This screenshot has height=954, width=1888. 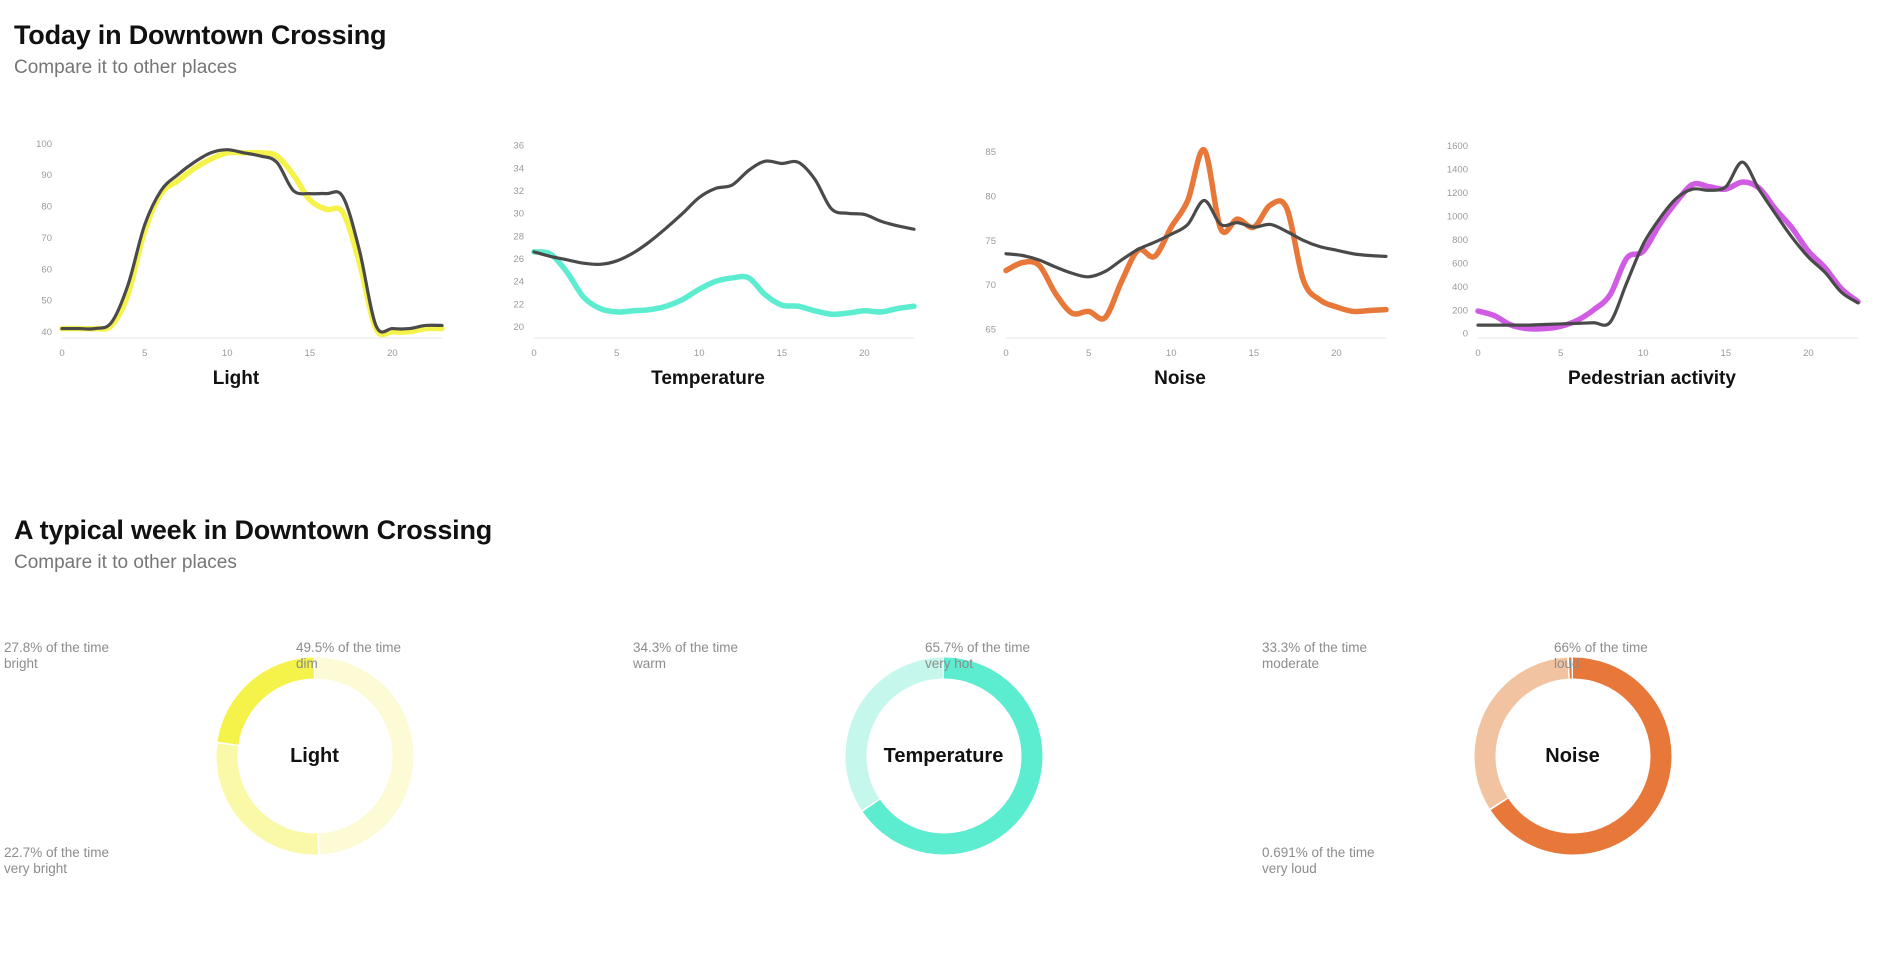 I want to click on line-chart-caption: Temperature, so click(x=708, y=378).